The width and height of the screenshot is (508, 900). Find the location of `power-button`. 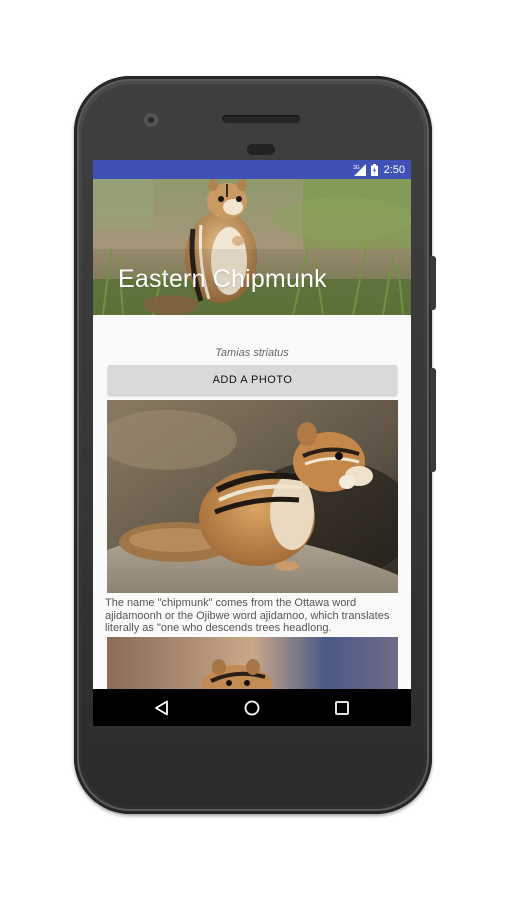

power-button is located at coordinates (433, 283).